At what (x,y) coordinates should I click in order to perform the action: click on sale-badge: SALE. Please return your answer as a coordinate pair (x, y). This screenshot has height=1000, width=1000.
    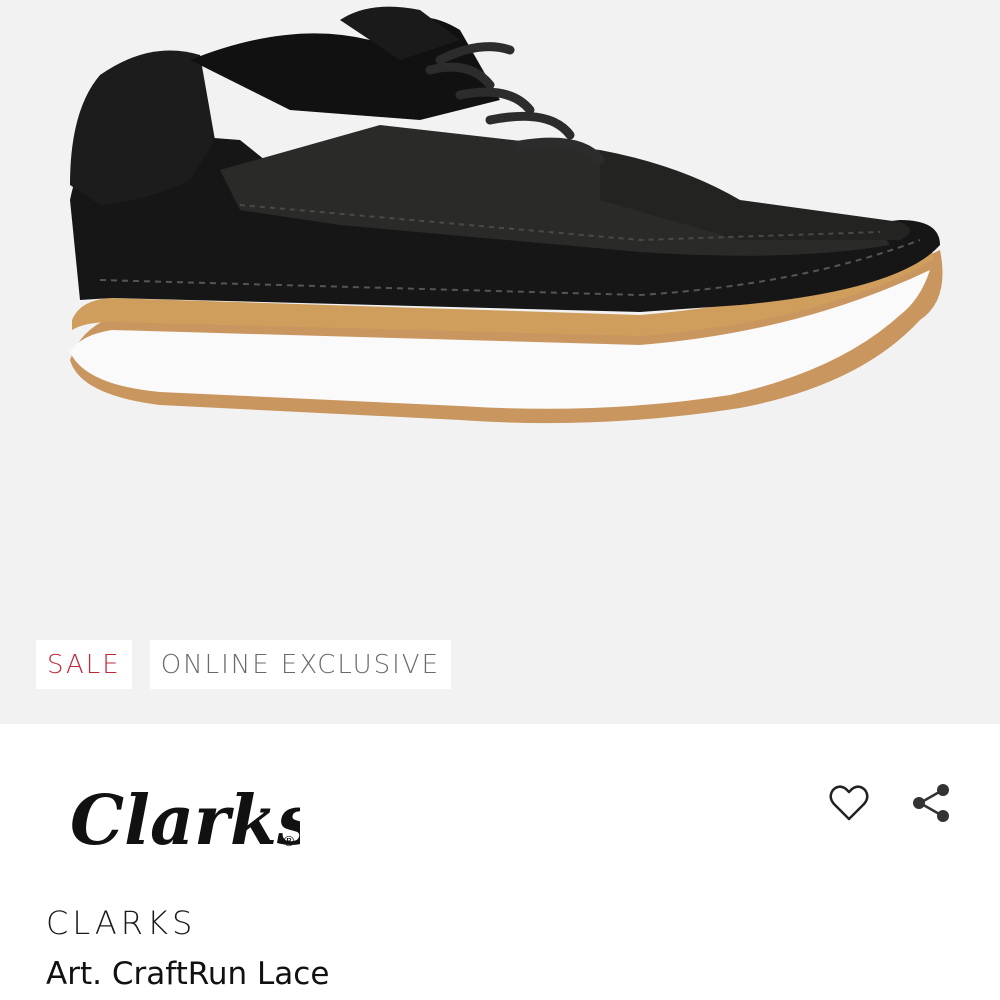
    Looking at the image, I should click on (84, 664).